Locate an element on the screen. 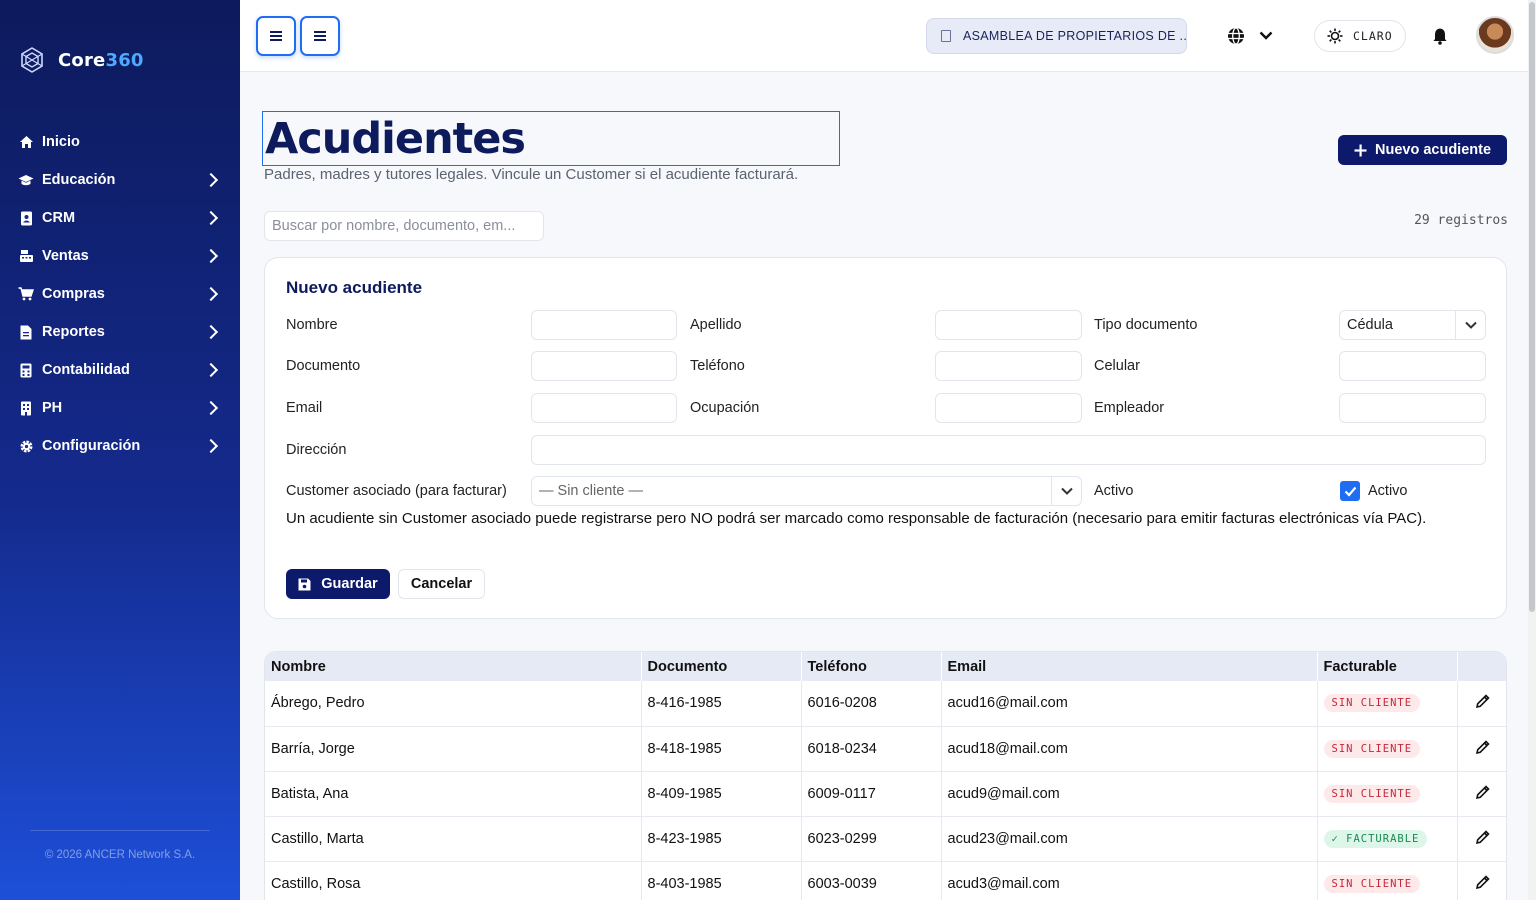  status-badge: ✓ FACTURABLE is located at coordinates (1375, 838).